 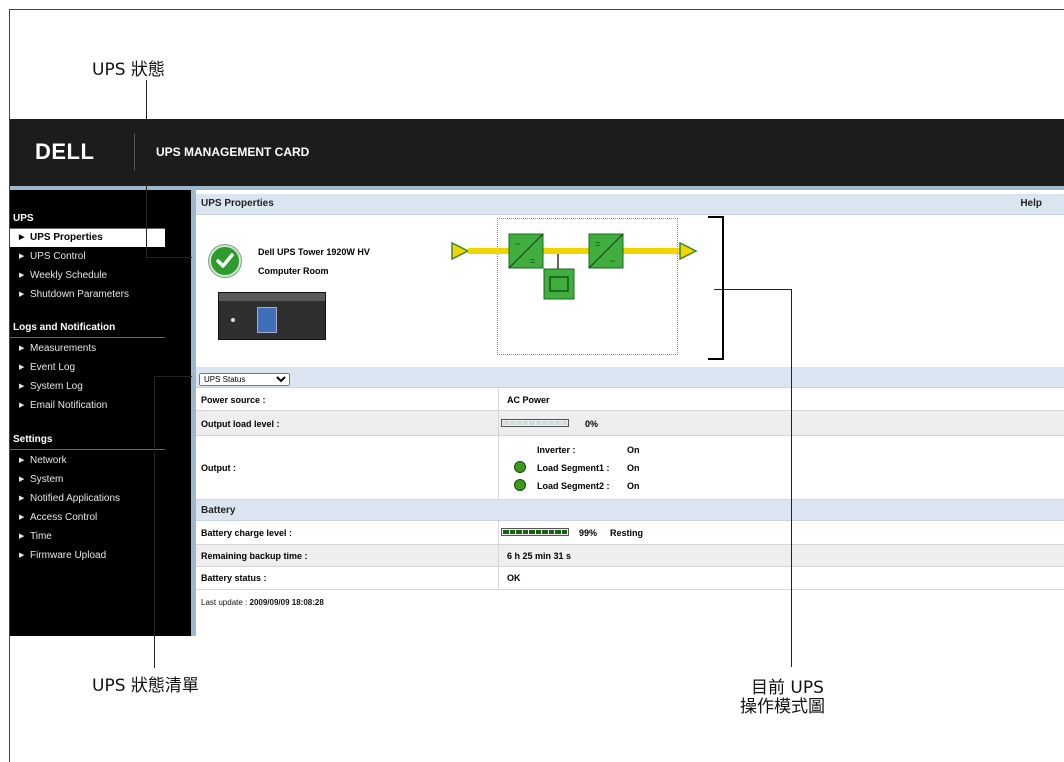 I want to click on sidebar-item-event-log: ▶ Event Log, so click(x=87, y=368).